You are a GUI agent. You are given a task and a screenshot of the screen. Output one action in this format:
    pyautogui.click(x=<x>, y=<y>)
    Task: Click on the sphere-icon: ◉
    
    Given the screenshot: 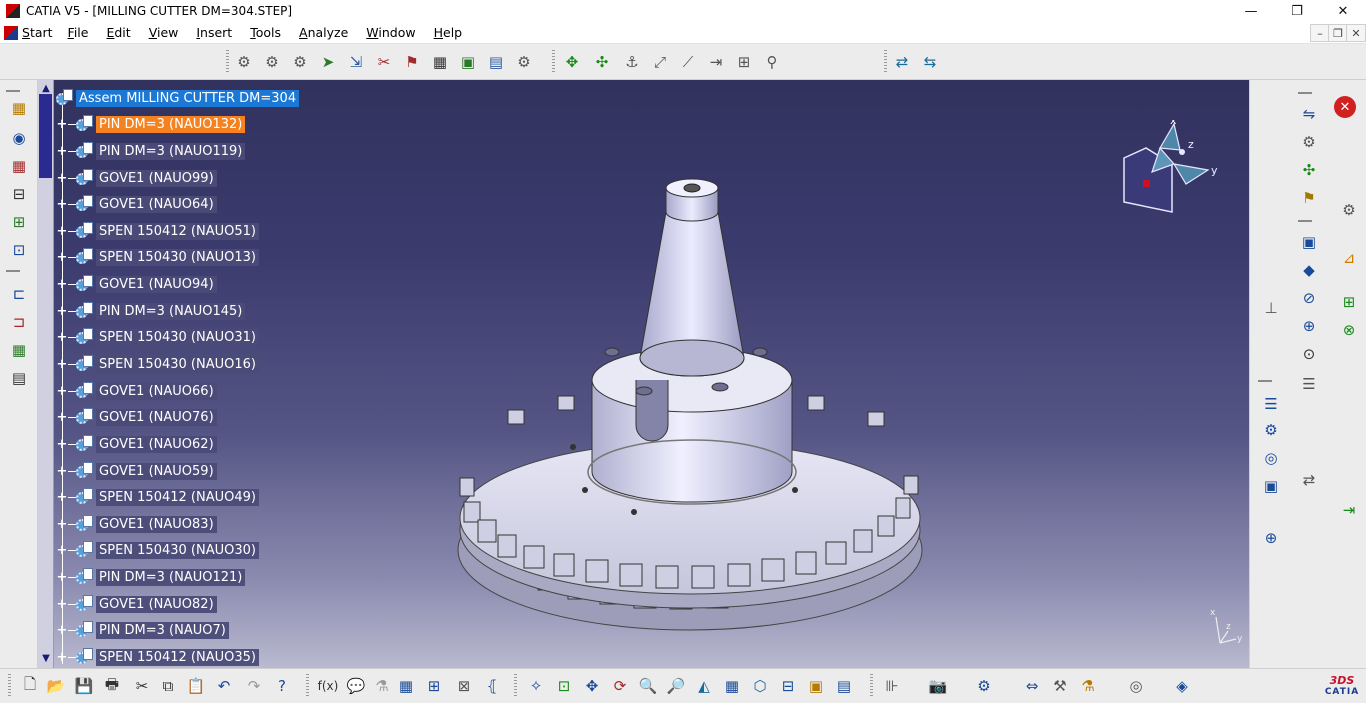 What is the action you would take?
    pyautogui.click(x=19, y=138)
    